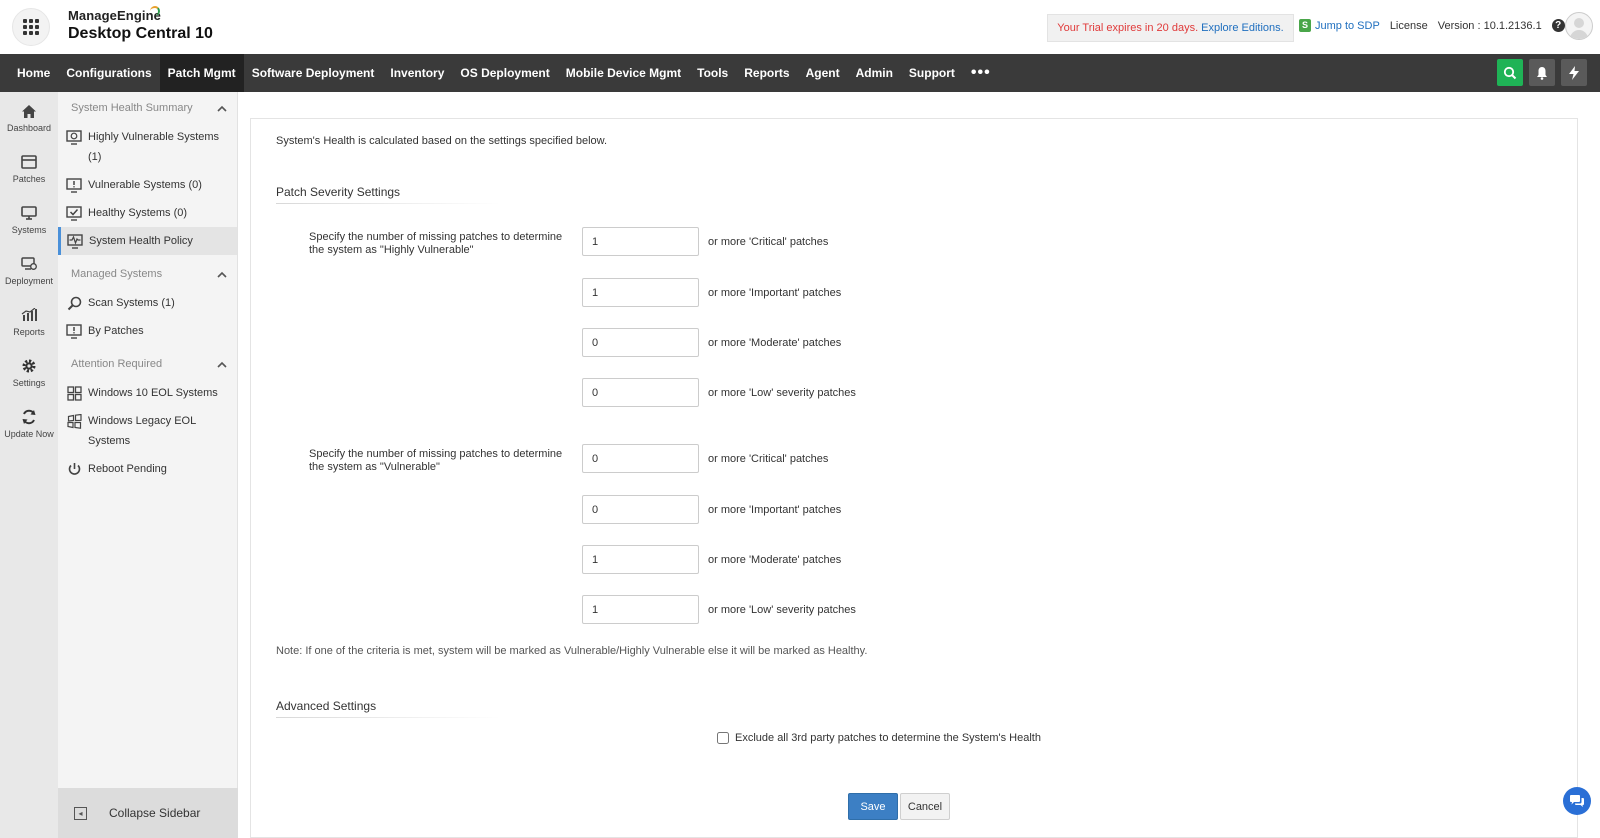  Describe the element at coordinates (74, 469) in the screenshot. I see `reboot-icon` at that location.